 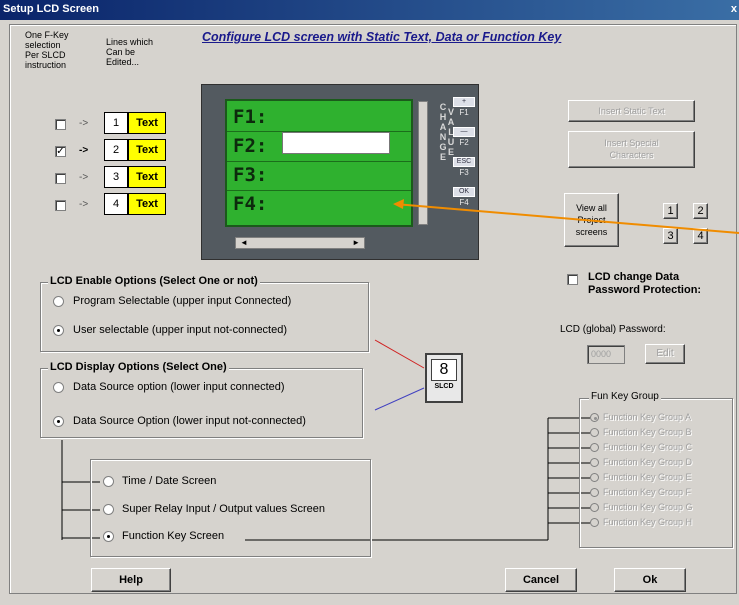 What do you see at coordinates (594, 417) in the screenshot?
I see `fun-key-group-a-radio` at bounding box center [594, 417].